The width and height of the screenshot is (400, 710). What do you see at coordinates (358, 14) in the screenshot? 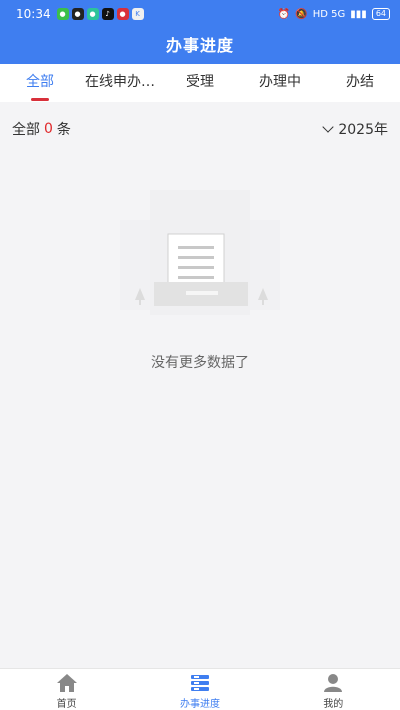
I see `signal-icon: ▮▮▮` at bounding box center [358, 14].